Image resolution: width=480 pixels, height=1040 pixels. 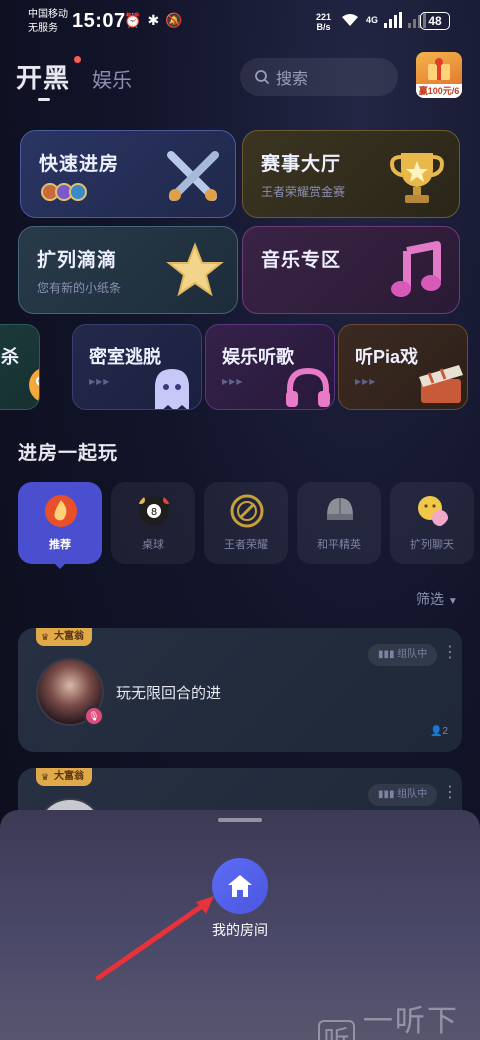 I want to click on listen-music-card: 娱乐听歌 ▶▶▶, so click(x=270, y=367).